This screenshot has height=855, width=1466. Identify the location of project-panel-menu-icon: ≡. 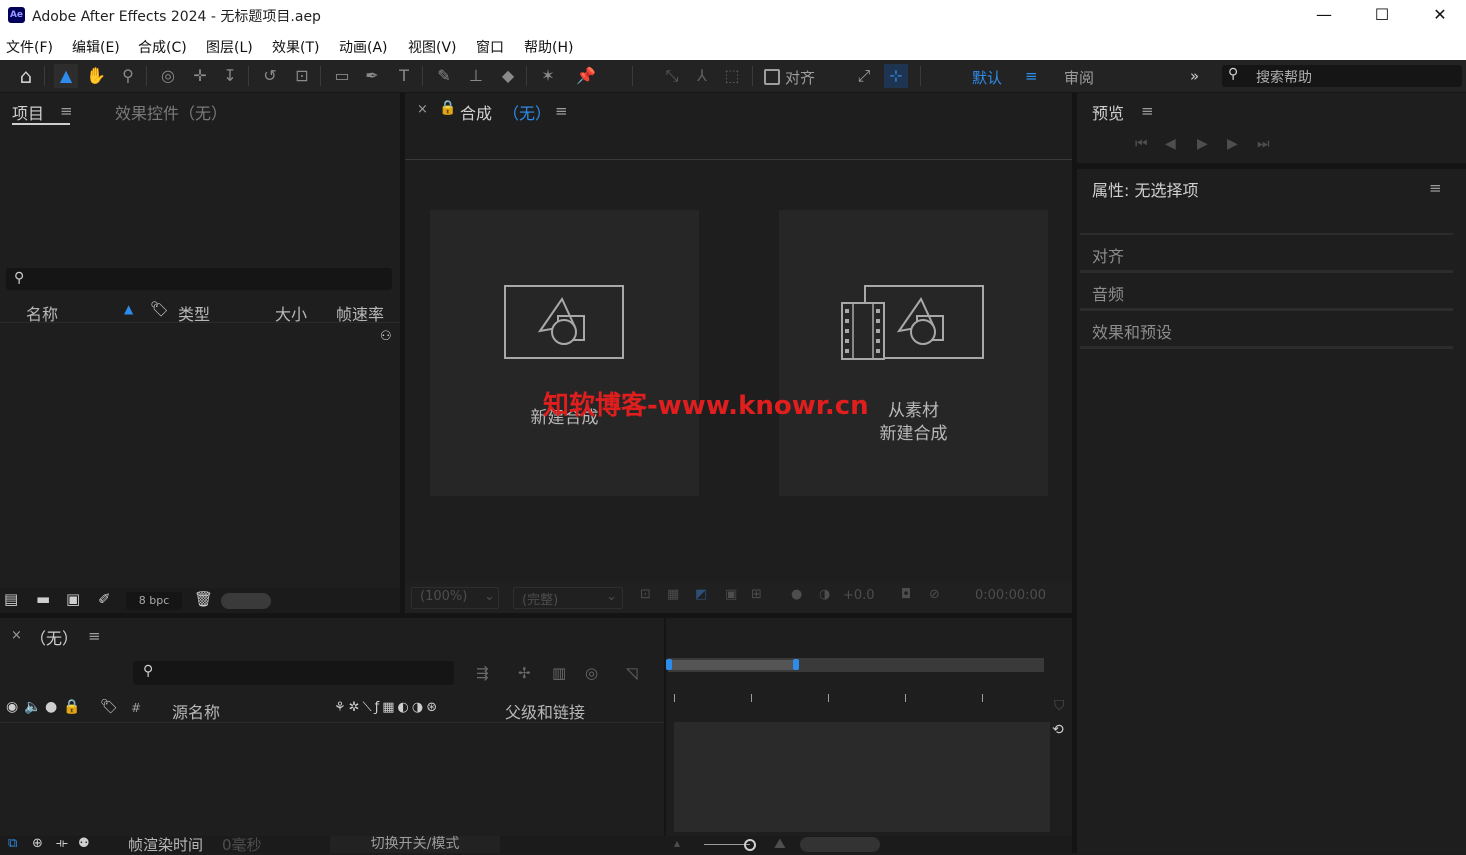
(66, 111).